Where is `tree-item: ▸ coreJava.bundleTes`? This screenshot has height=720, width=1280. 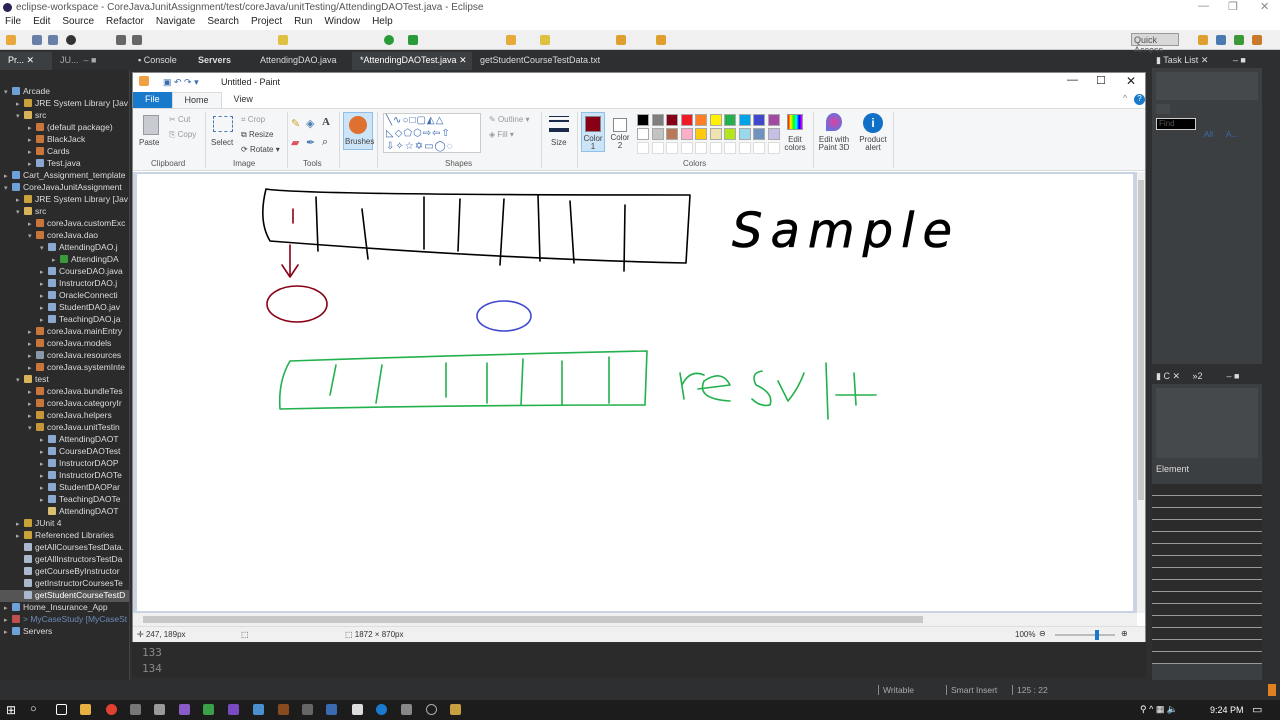
tree-item: ▸ coreJava.bundleTes is located at coordinates (64, 392).